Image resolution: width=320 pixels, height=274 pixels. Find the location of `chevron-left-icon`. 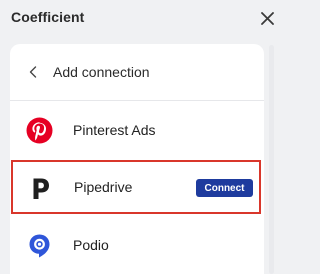

chevron-left-icon is located at coordinates (33, 72).